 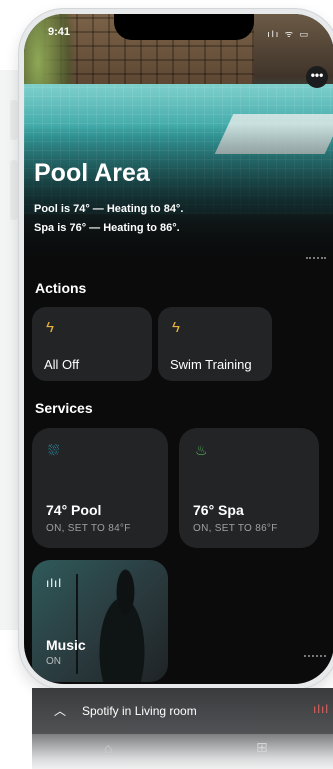 What do you see at coordinates (139, 711) in the screenshot?
I see `now-playing-text: Spotify in Living room` at bounding box center [139, 711].